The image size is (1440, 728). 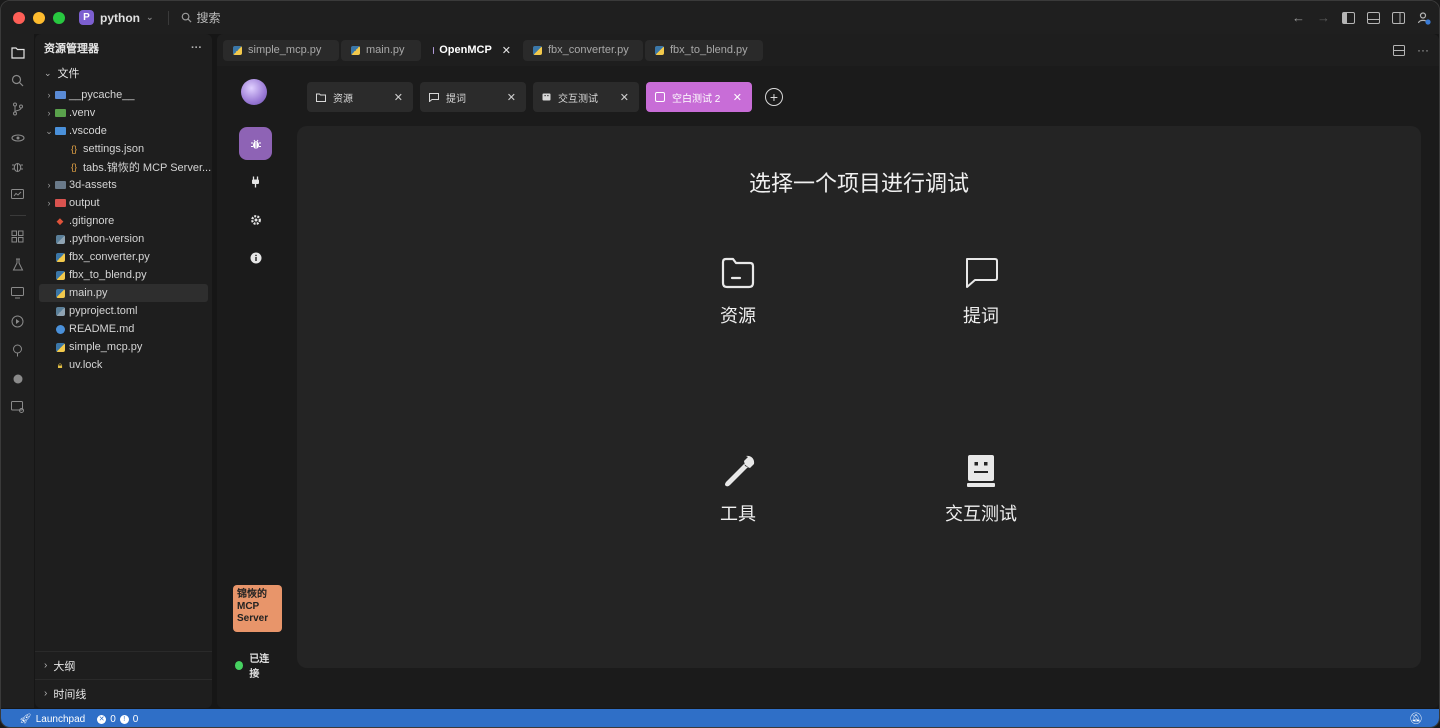 What do you see at coordinates (123, 329) in the screenshot?
I see `tree-item-readme: README.md` at bounding box center [123, 329].